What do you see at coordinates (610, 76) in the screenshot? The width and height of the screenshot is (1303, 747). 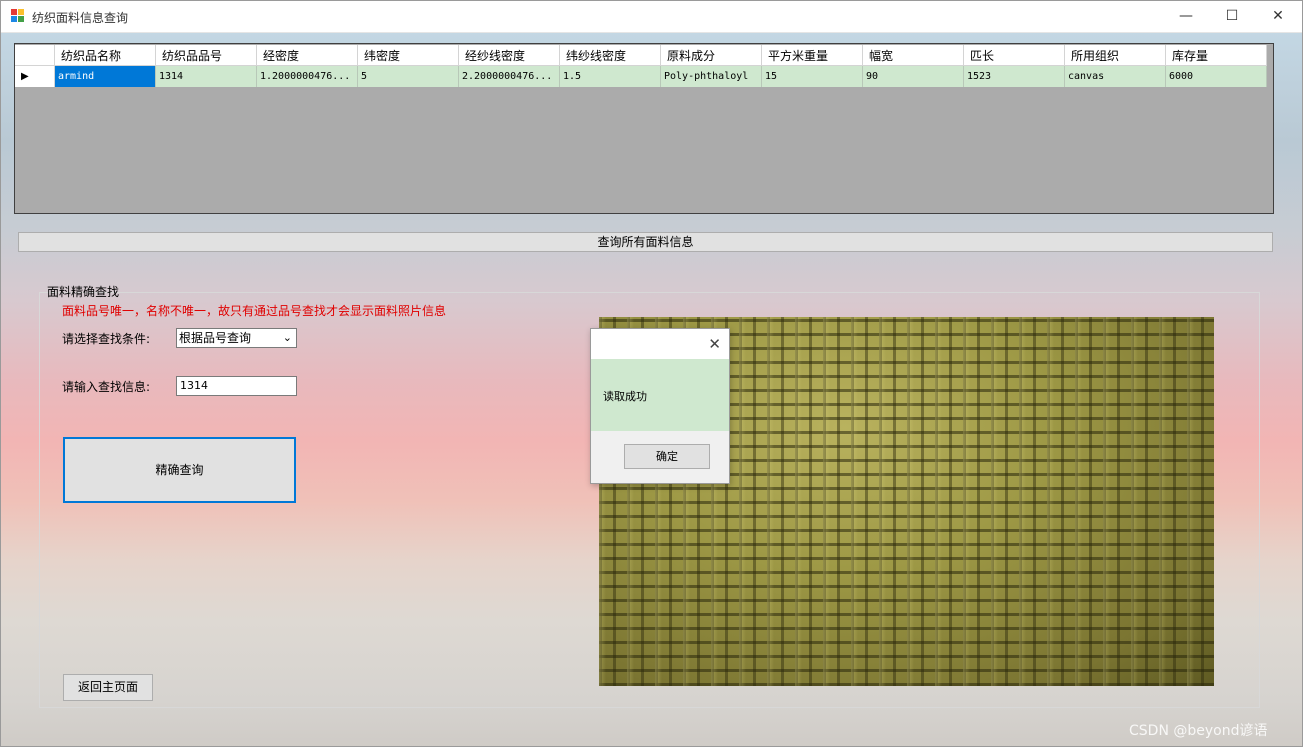 I see `grid-cell: 1.5` at bounding box center [610, 76].